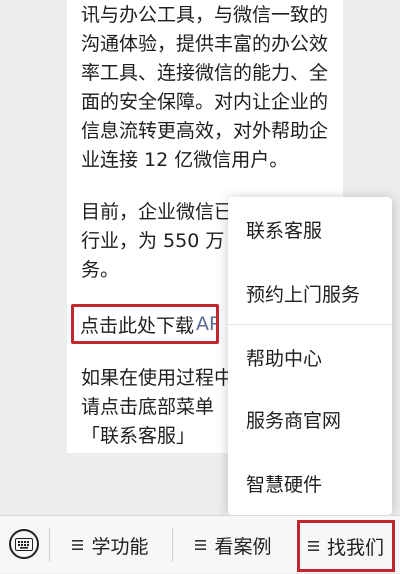 The height and width of the screenshot is (574, 400). What do you see at coordinates (207, 324) in the screenshot?
I see `download-link-accent: AP` at bounding box center [207, 324].